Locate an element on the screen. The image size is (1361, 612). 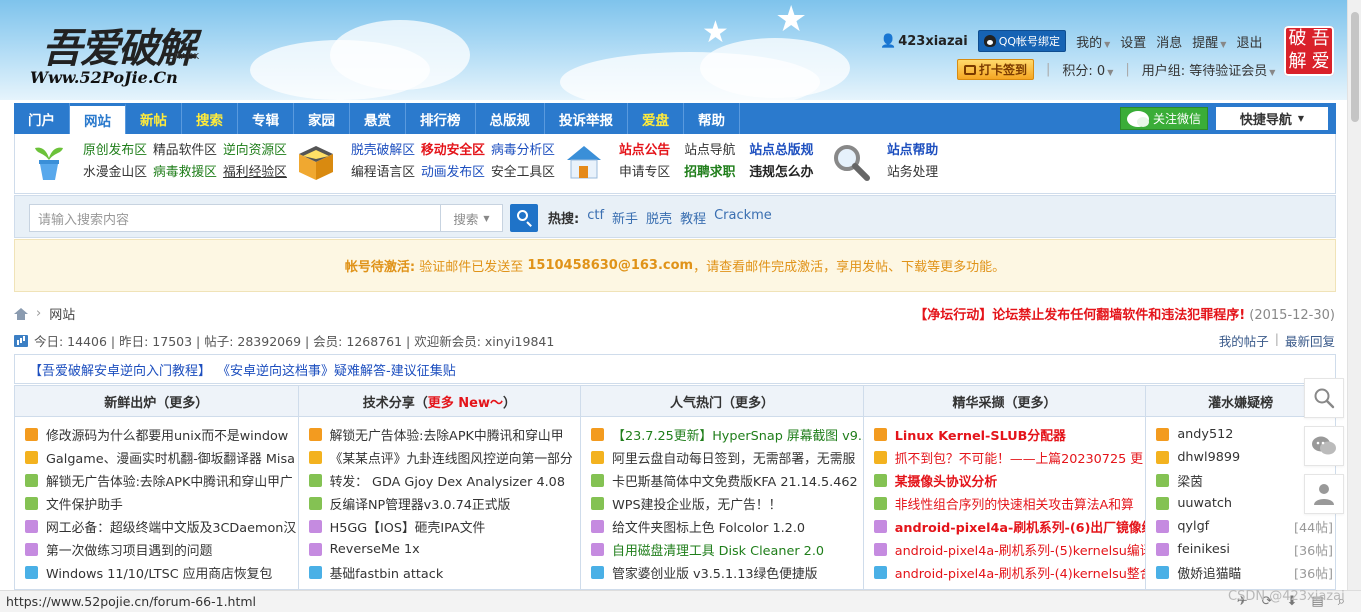
thread-title: Galgame、漫画实时机翻-御坂翻译器 Misa is located at coordinates (170, 457).